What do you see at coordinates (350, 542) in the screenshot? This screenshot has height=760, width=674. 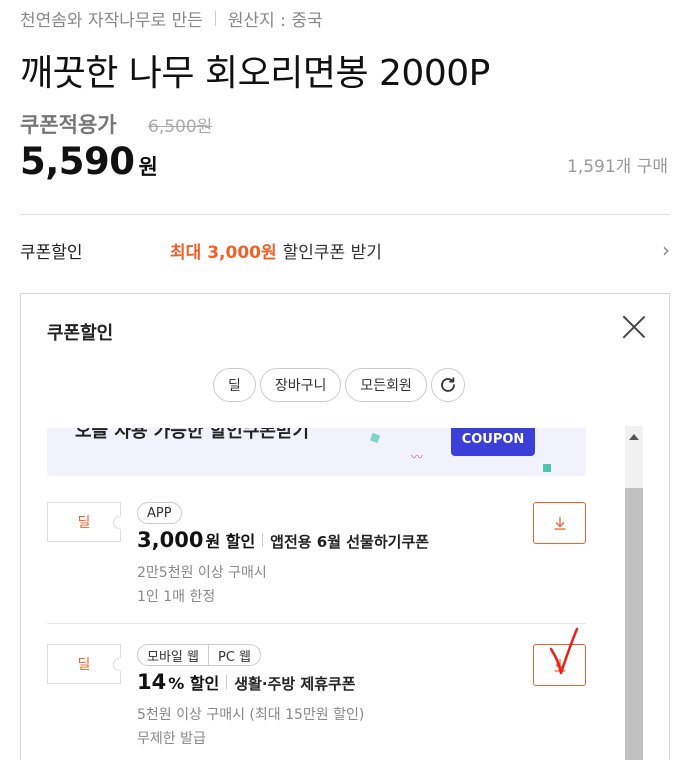 I see `coupon-name: 앱전용 6월 선물하기쿠폰` at bounding box center [350, 542].